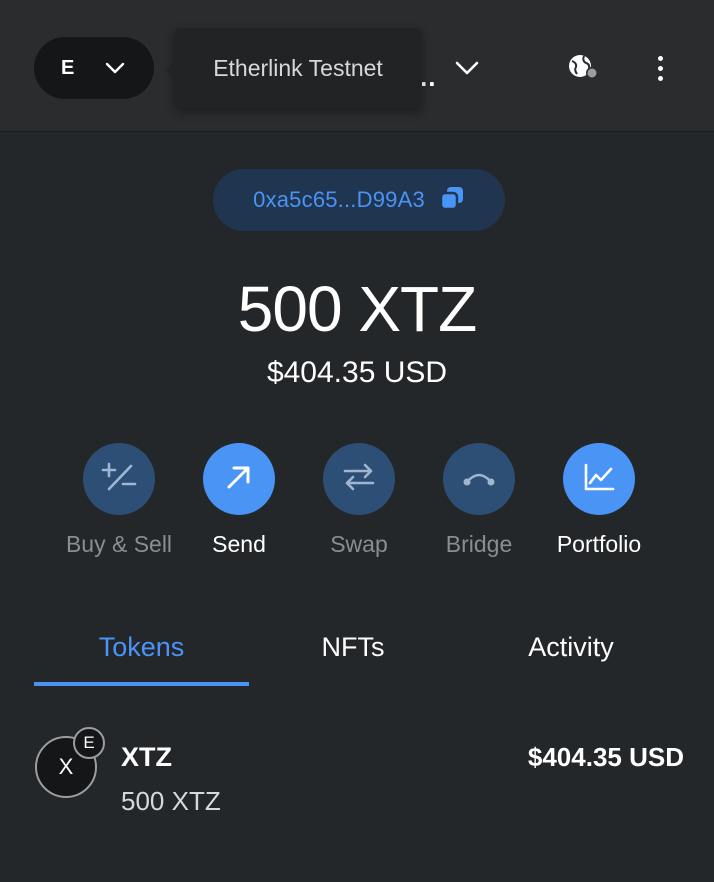 The image size is (714, 882). I want to click on account-name-truncated: .., so click(428, 77).